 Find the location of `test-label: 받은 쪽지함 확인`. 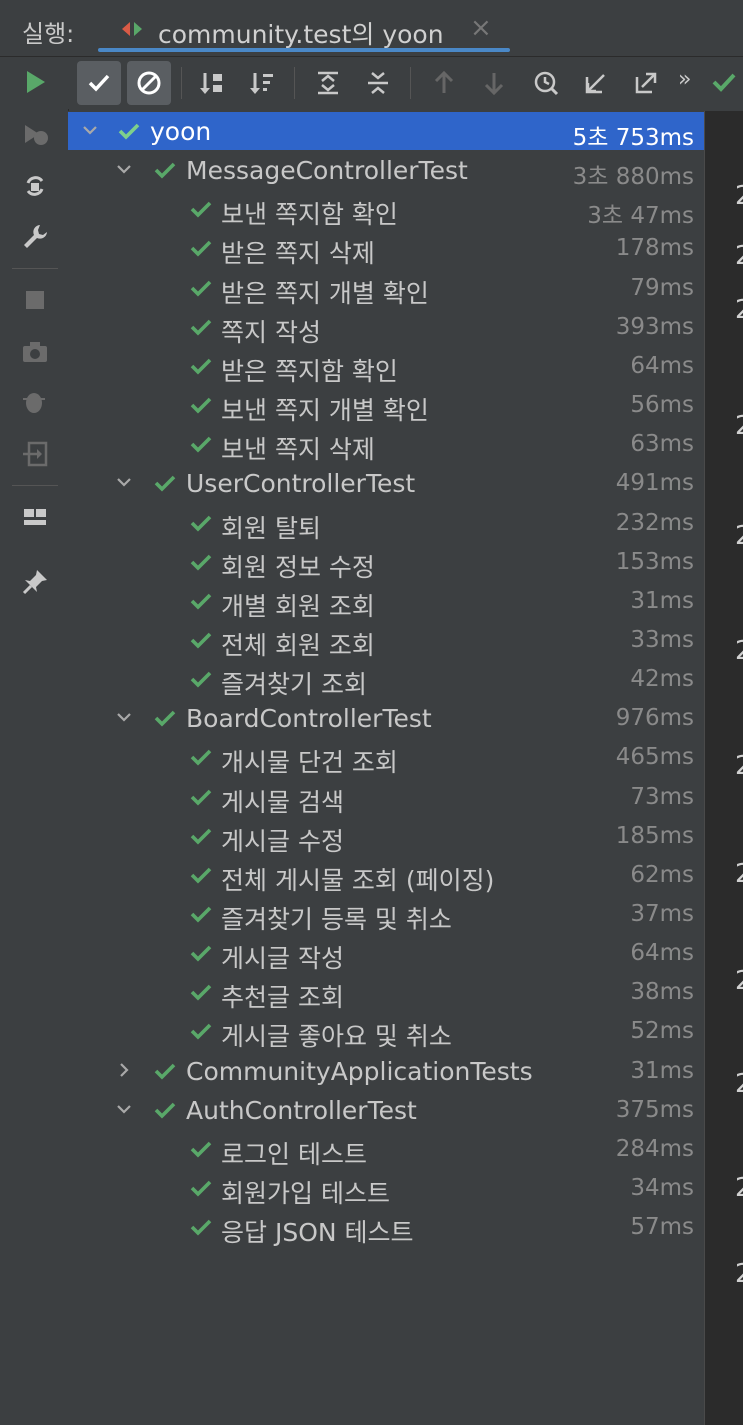

test-label: 받은 쪽지함 확인 is located at coordinates (309, 371).